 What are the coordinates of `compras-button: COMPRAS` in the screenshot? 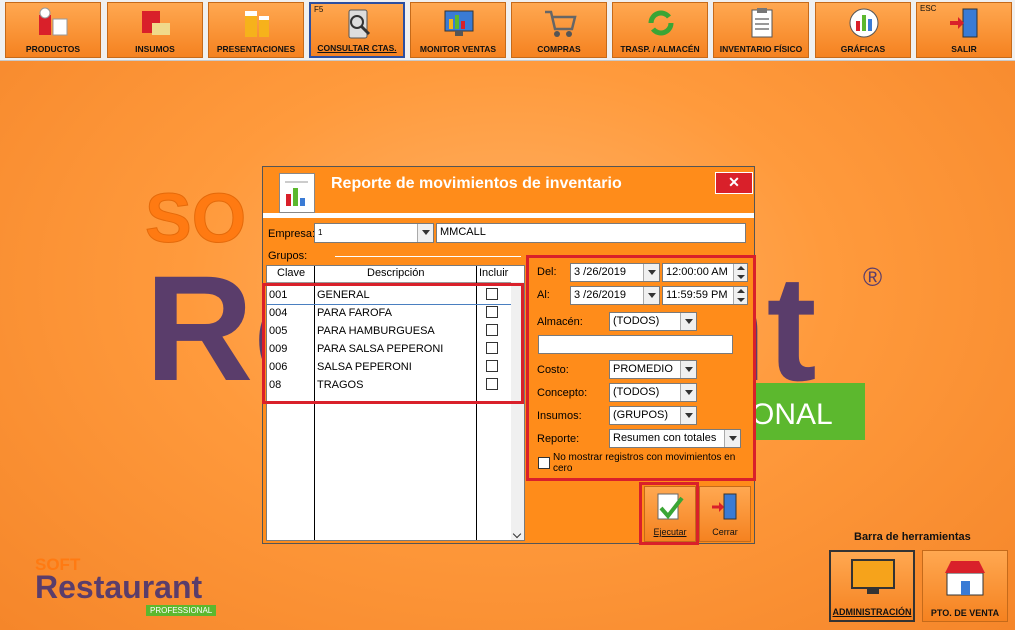 It's located at (559, 30).